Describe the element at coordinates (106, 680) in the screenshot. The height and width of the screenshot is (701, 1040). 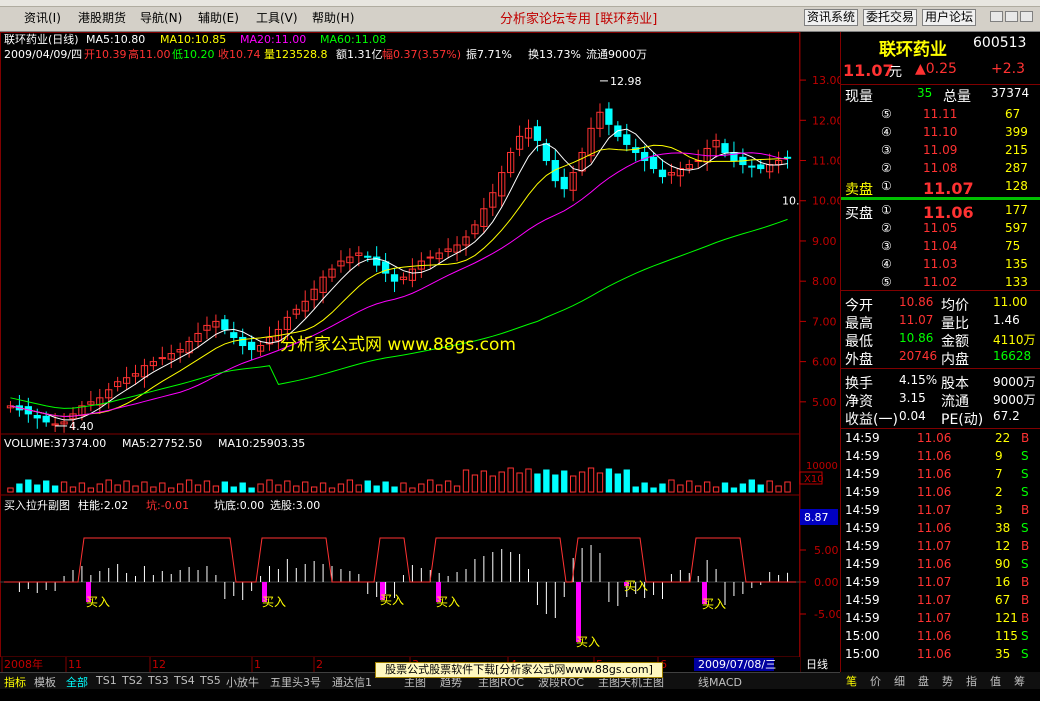
I see `indicator-tab: TS1` at that location.